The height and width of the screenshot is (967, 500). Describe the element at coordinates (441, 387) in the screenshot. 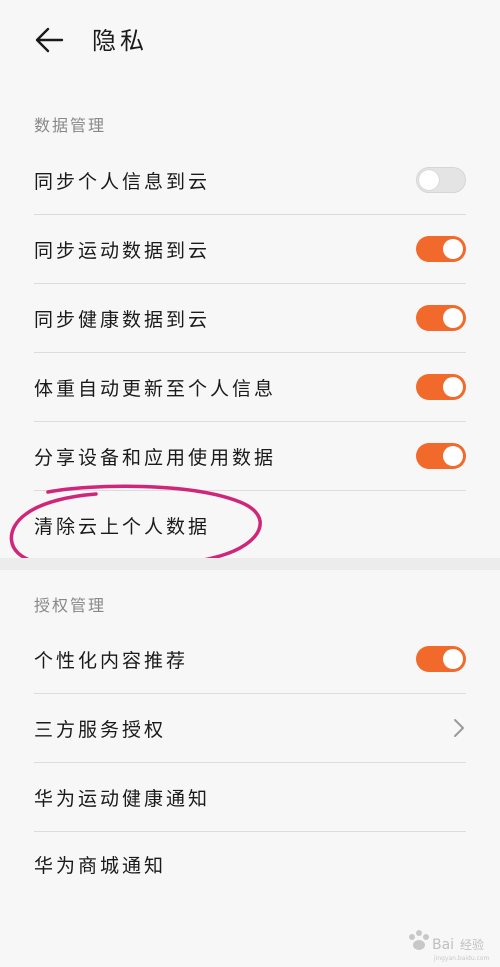

I see `weight-auto-toggle` at that location.